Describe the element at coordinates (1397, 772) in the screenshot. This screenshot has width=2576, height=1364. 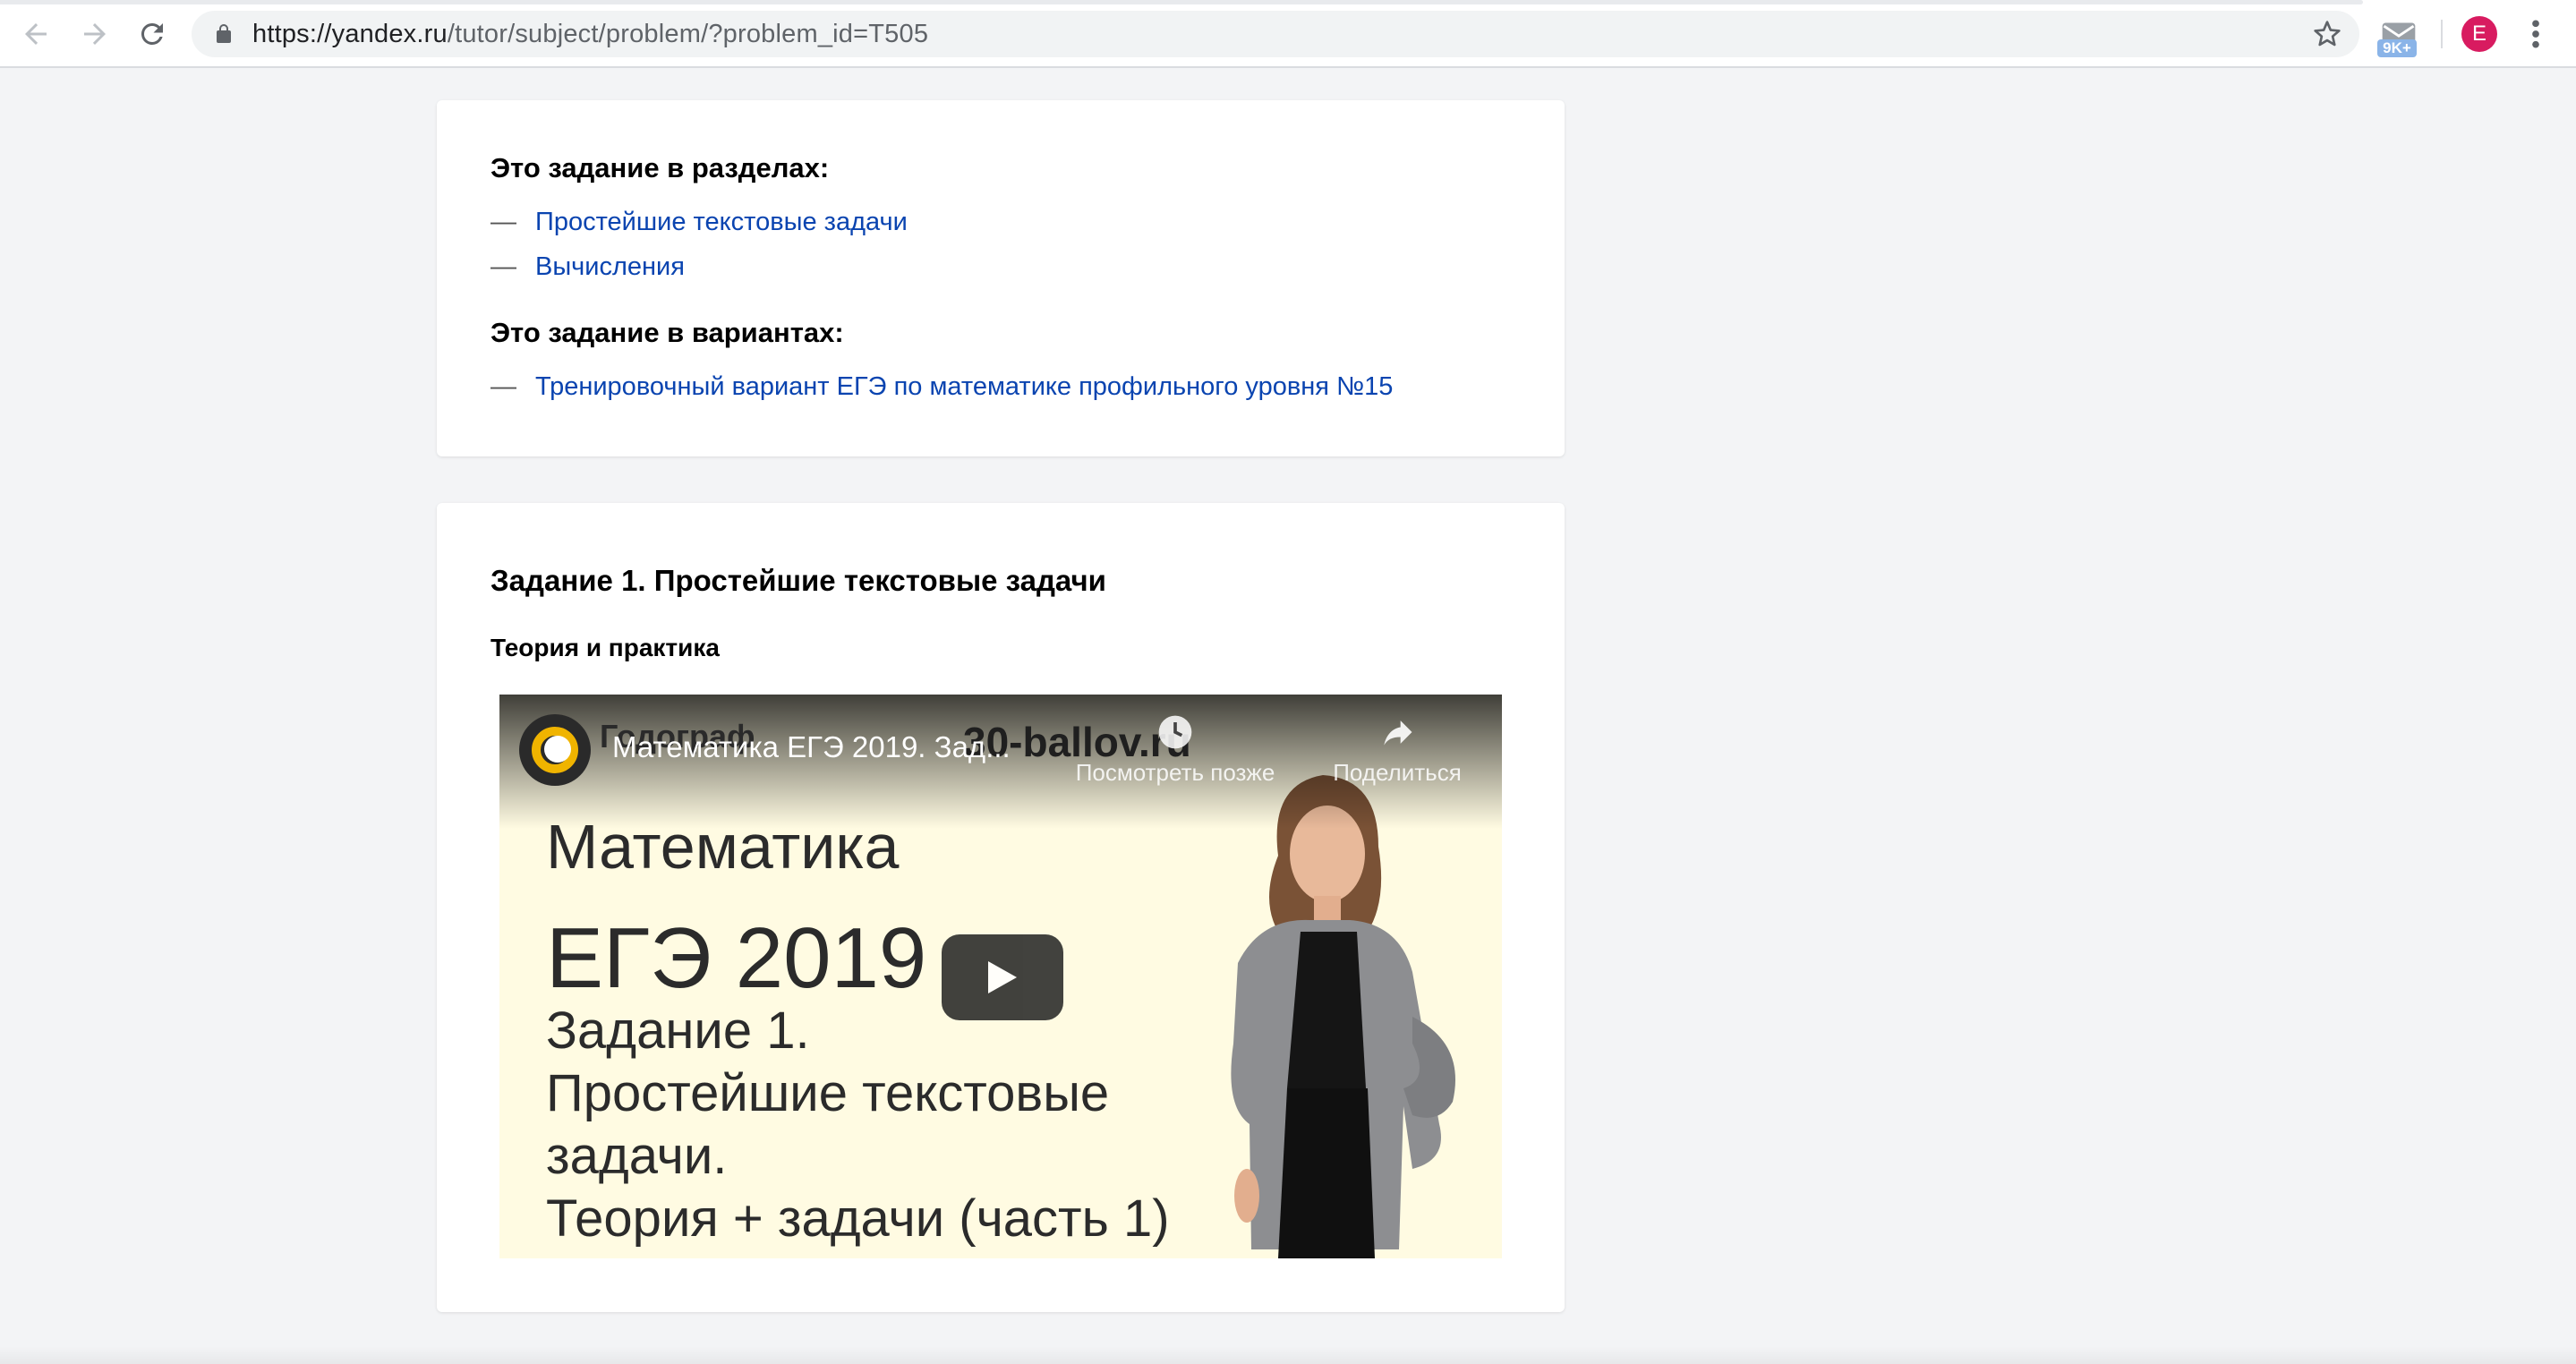
I see `share-label: Поделиться` at that location.